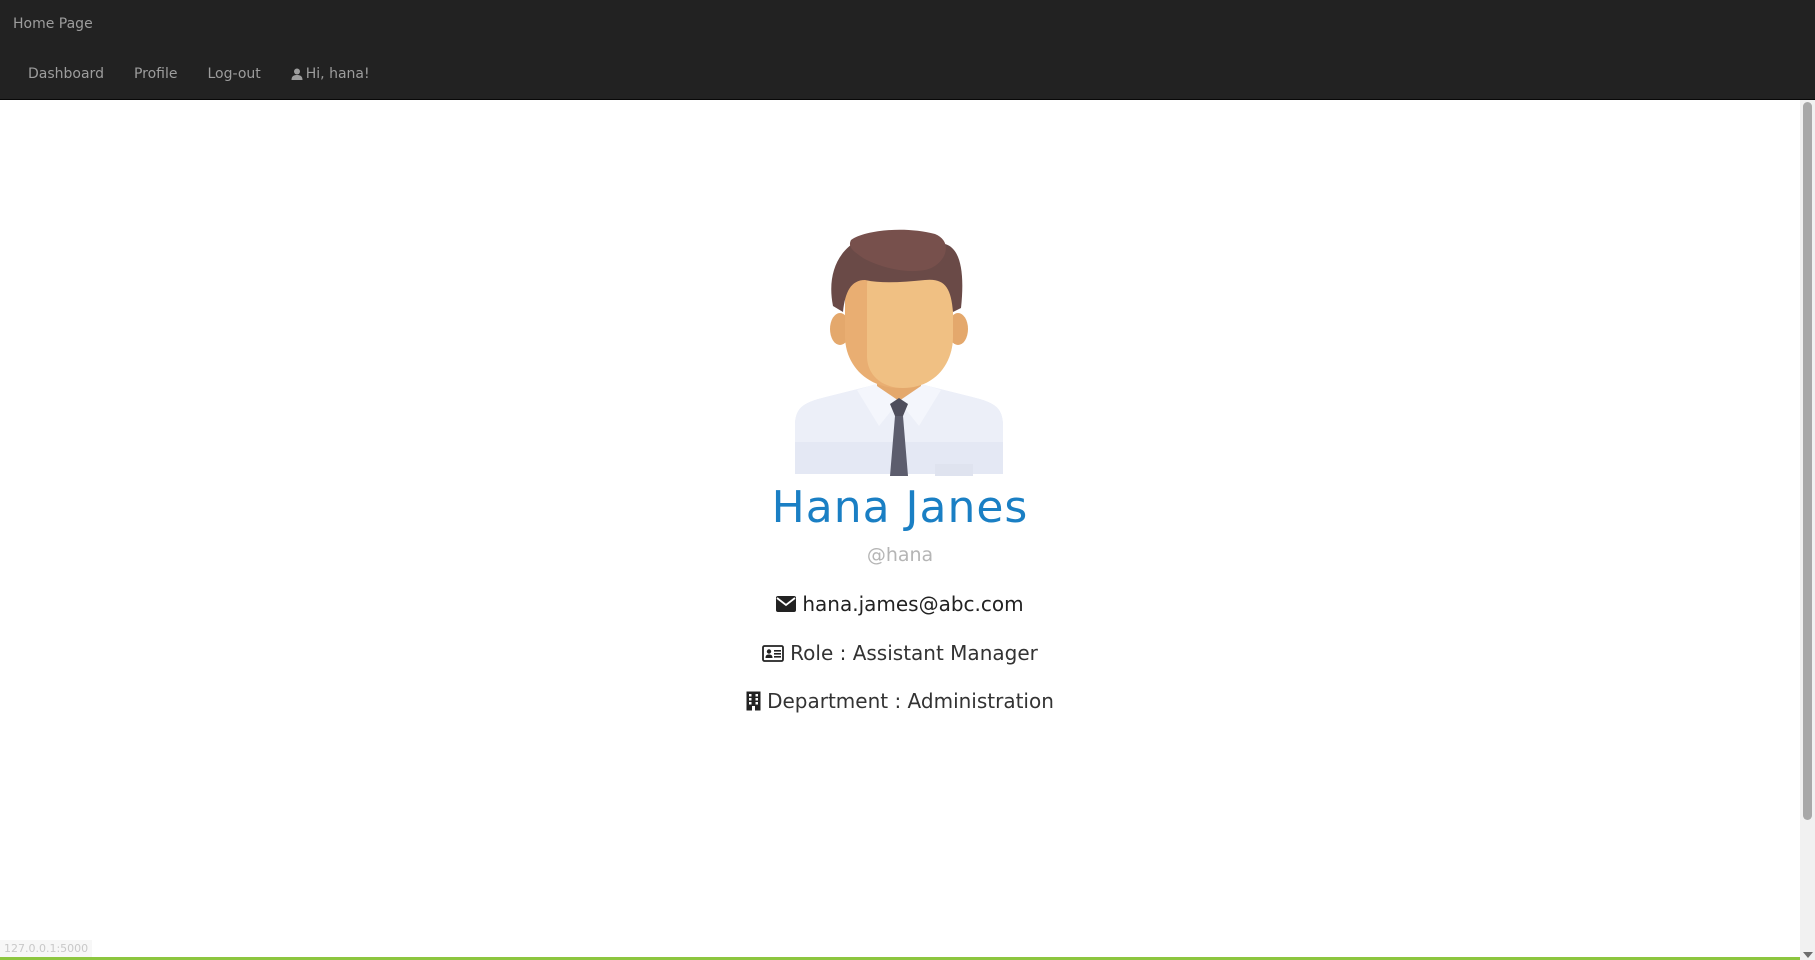 The image size is (1815, 960). I want to click on vertical-scrollbar, so click(1807, 530).